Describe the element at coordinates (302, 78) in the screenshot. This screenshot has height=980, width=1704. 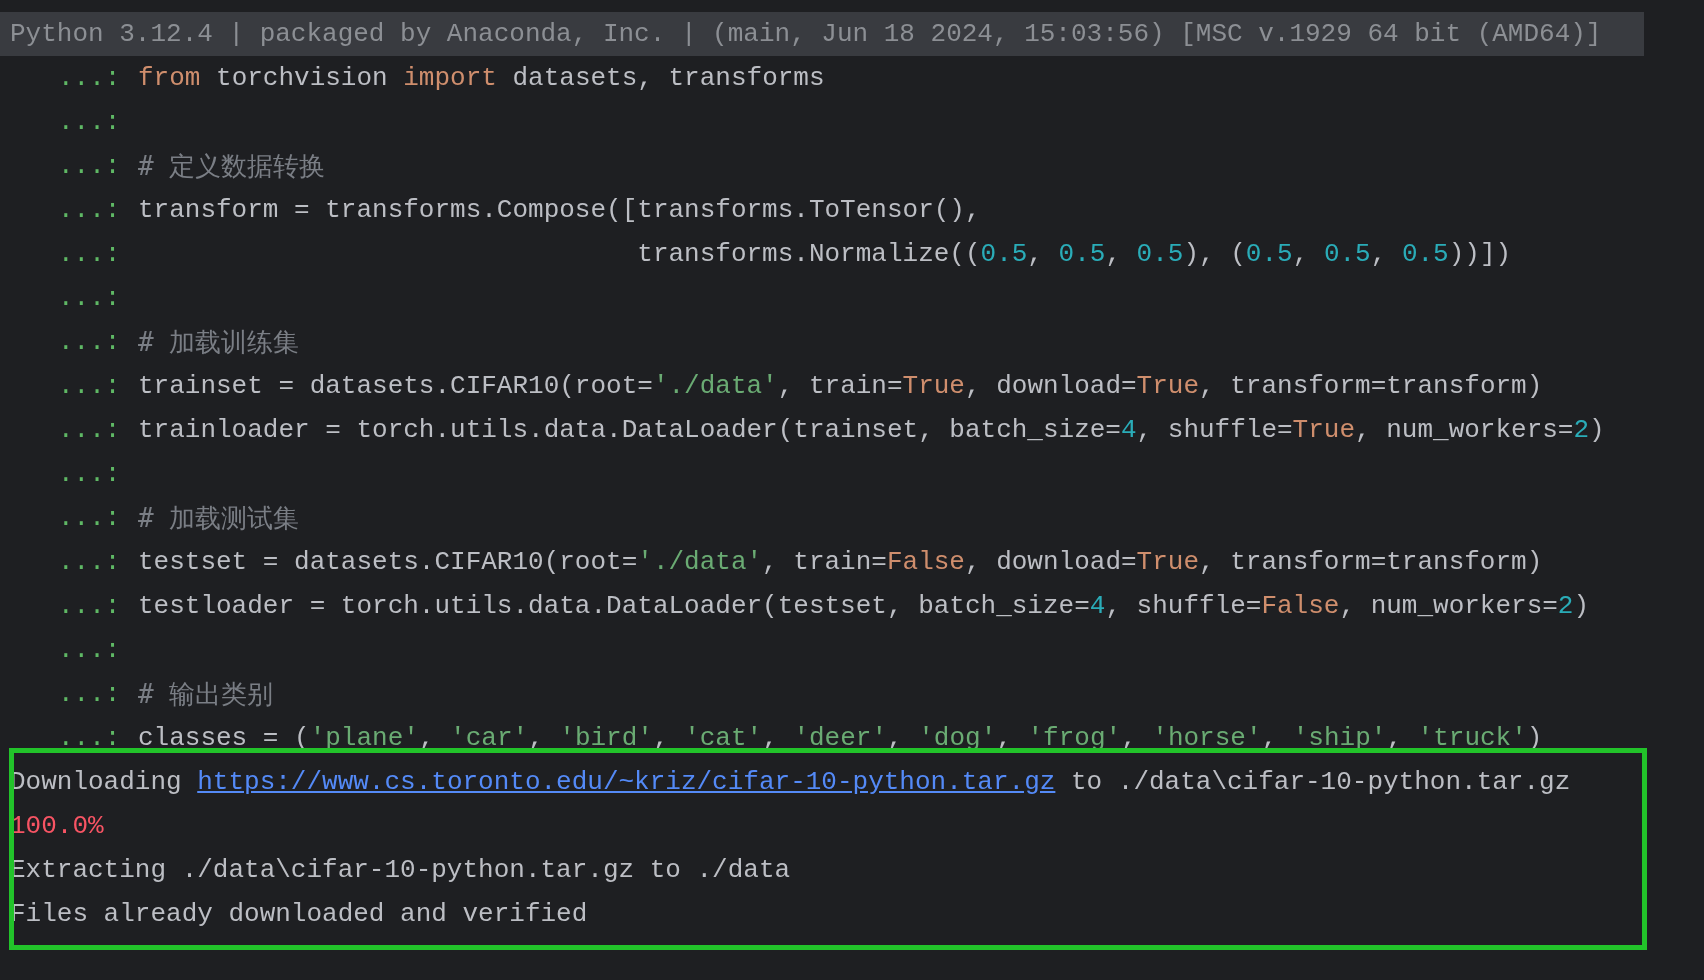
I see `code-text: torchvision` at that location.